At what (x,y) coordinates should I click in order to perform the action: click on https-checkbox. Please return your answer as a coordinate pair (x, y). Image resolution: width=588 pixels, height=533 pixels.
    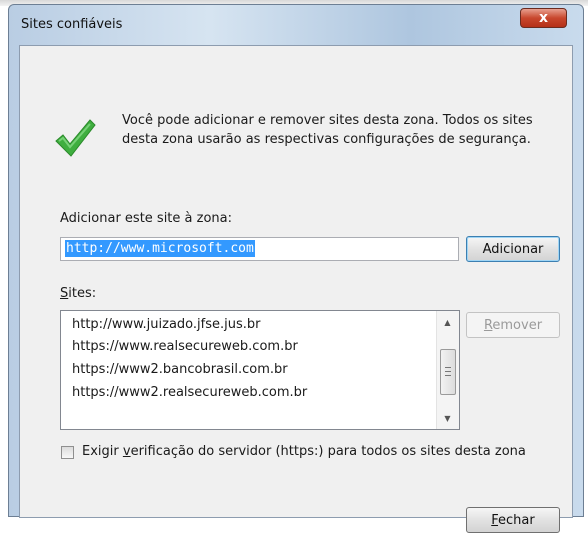
    Looking at the image, I should click on (67, 452).